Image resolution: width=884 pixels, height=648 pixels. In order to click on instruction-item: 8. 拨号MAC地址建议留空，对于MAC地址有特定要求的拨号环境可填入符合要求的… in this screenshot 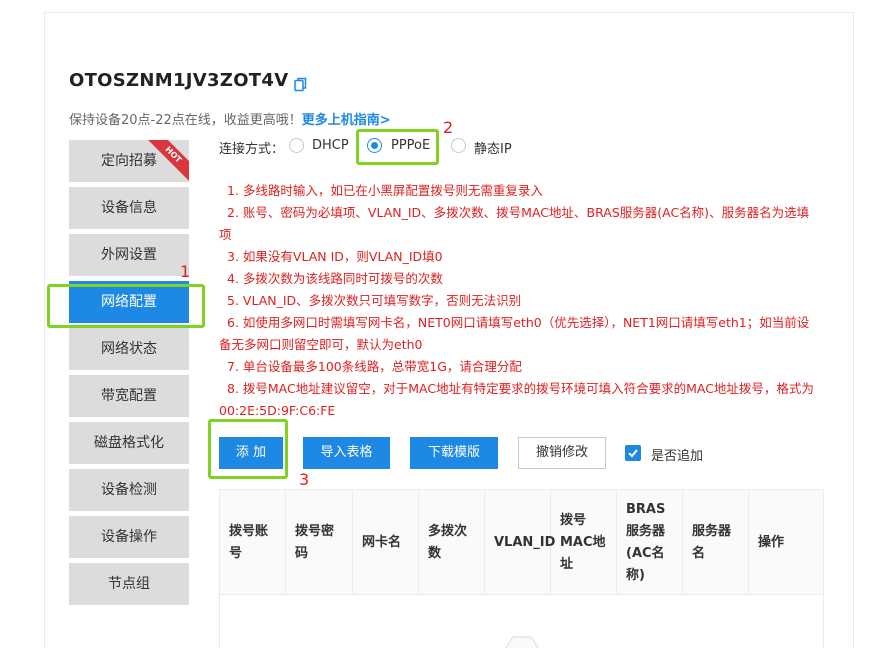, I will do `click(516, 399)`.